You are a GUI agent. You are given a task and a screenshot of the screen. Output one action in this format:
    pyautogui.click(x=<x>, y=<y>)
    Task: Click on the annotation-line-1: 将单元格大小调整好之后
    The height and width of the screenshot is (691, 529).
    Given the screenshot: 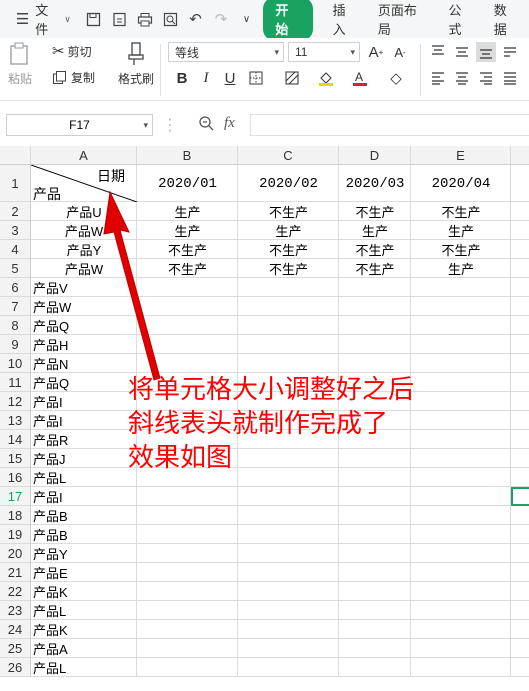 What is the action you would take?
    pyautogui.click(x=271, y=390)
    